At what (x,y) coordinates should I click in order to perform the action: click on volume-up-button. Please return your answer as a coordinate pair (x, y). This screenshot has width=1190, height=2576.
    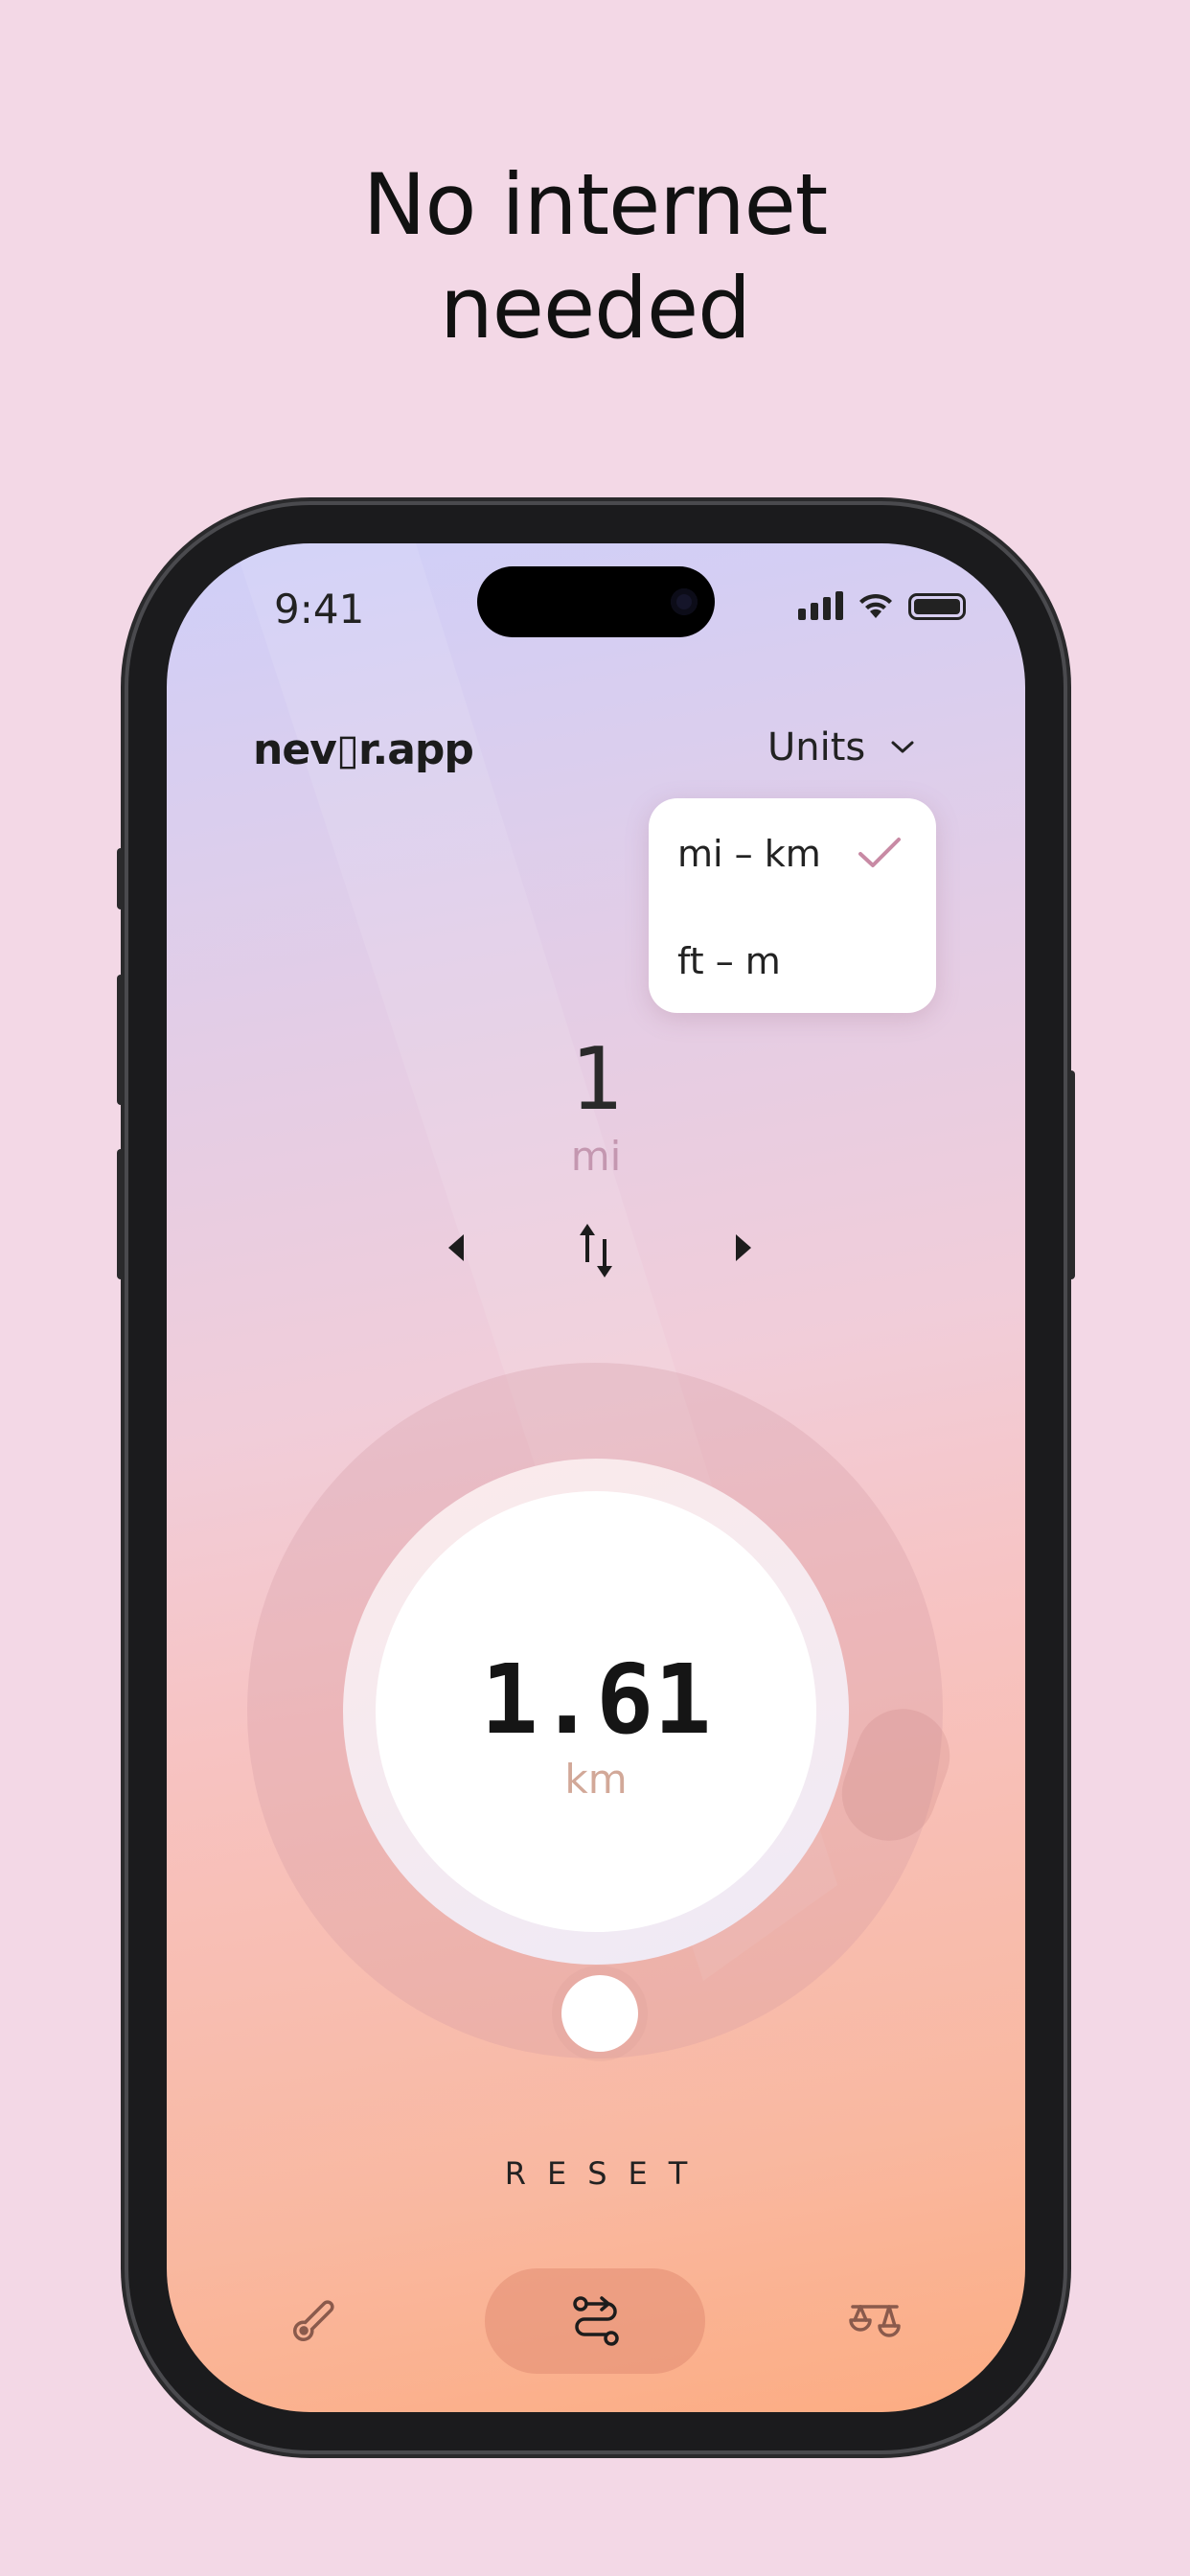
    Looking at the image, I should click on (121, 1040).